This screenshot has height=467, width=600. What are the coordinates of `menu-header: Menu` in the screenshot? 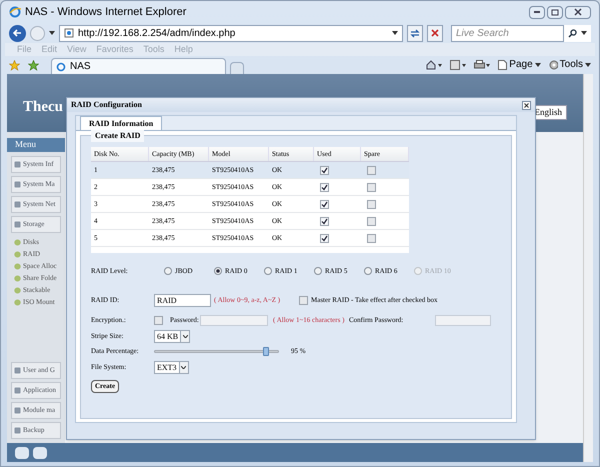 It's located at (36, 145).